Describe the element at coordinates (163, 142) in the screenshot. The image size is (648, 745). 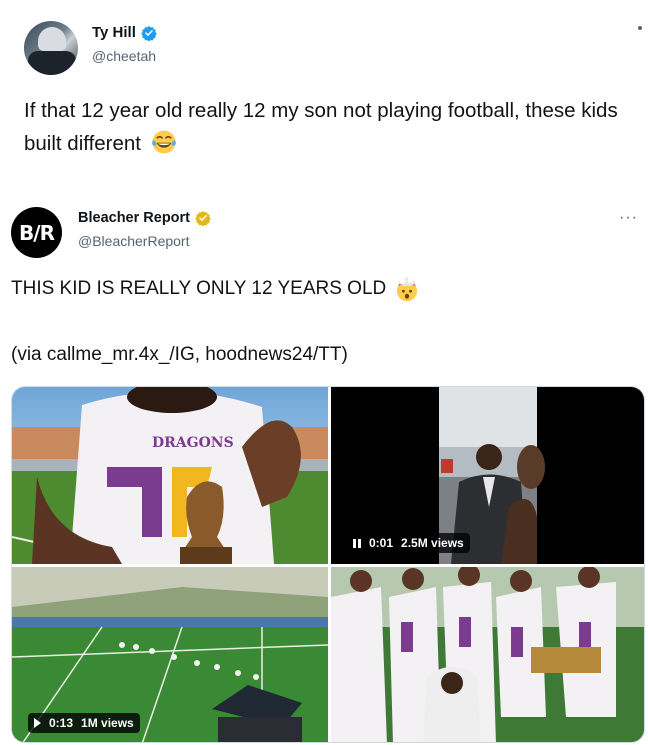
I see `tears-of-joy-emoji-icon` at that location.